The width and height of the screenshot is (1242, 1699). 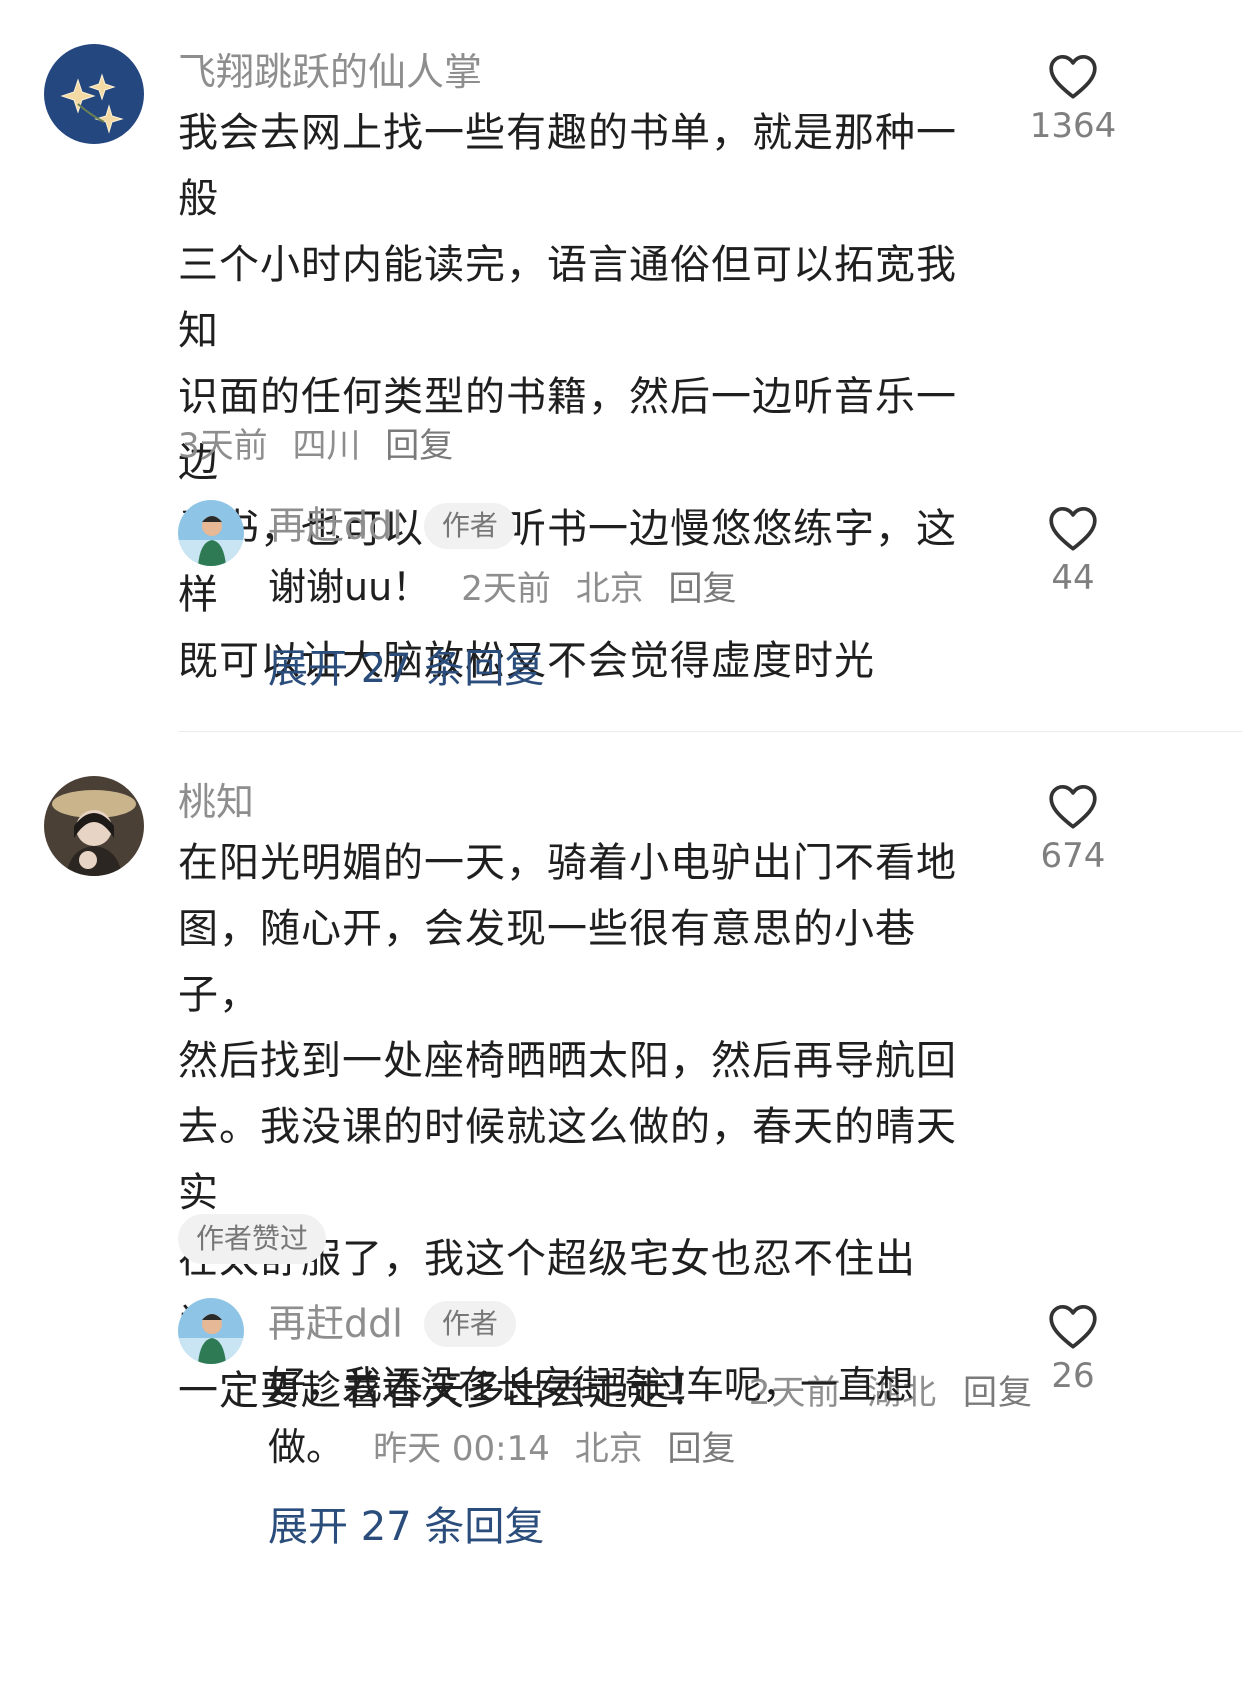 What do you see at coordinates (1073, 126) in the screenshot?
I see `like-count: 1364` at bounding box center [1073, 126].